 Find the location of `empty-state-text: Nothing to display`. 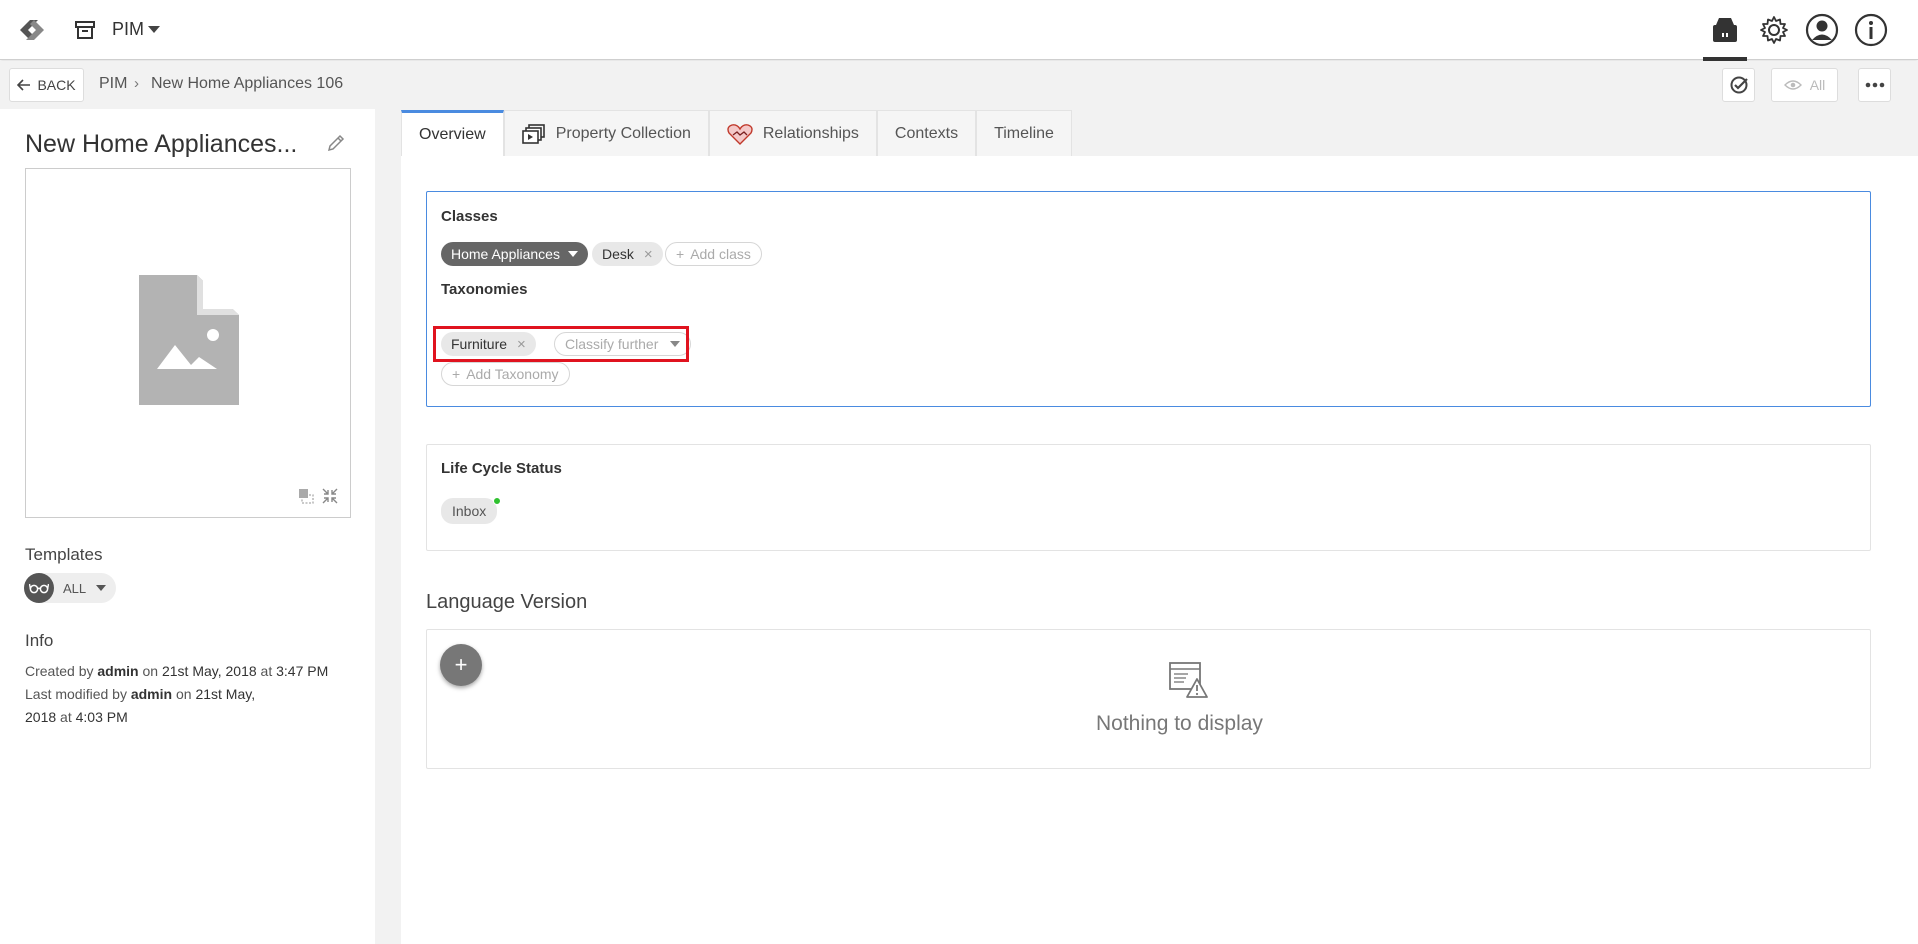

empty-state-text: Nothing to display is located at coordinates (1179, 723).